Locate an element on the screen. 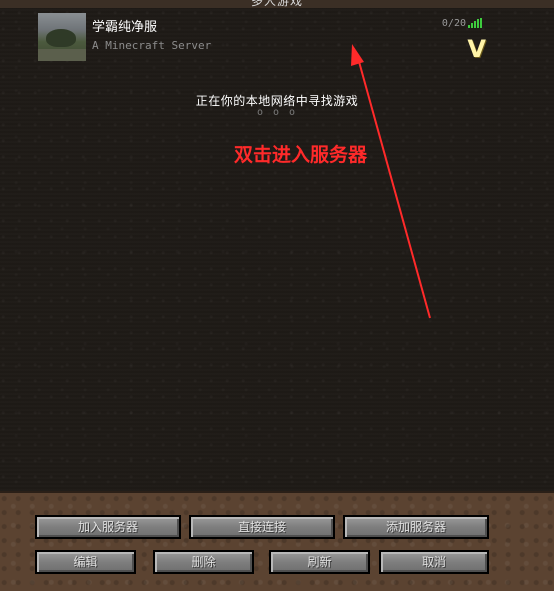 The width and height of the screenshot is (554, 591). annotation-label: 双击进入服务器 is located at coordinates (301, 155).